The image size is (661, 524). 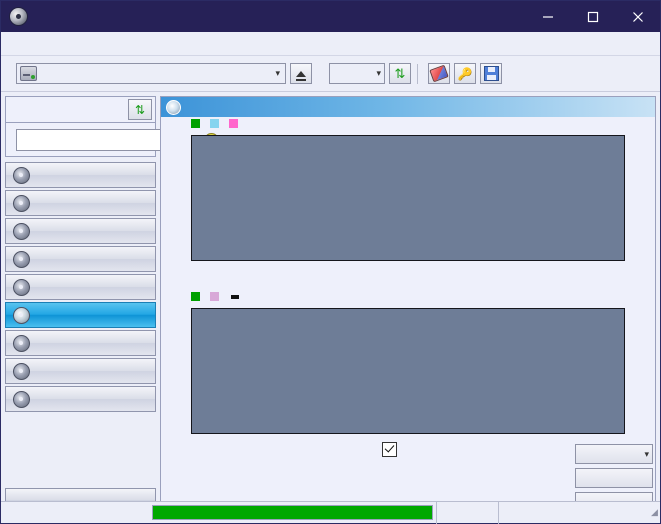 What do you see at coordinates (467, 512) in the screenshot?
I see `progress-percent` at bounding box center [467, 512].